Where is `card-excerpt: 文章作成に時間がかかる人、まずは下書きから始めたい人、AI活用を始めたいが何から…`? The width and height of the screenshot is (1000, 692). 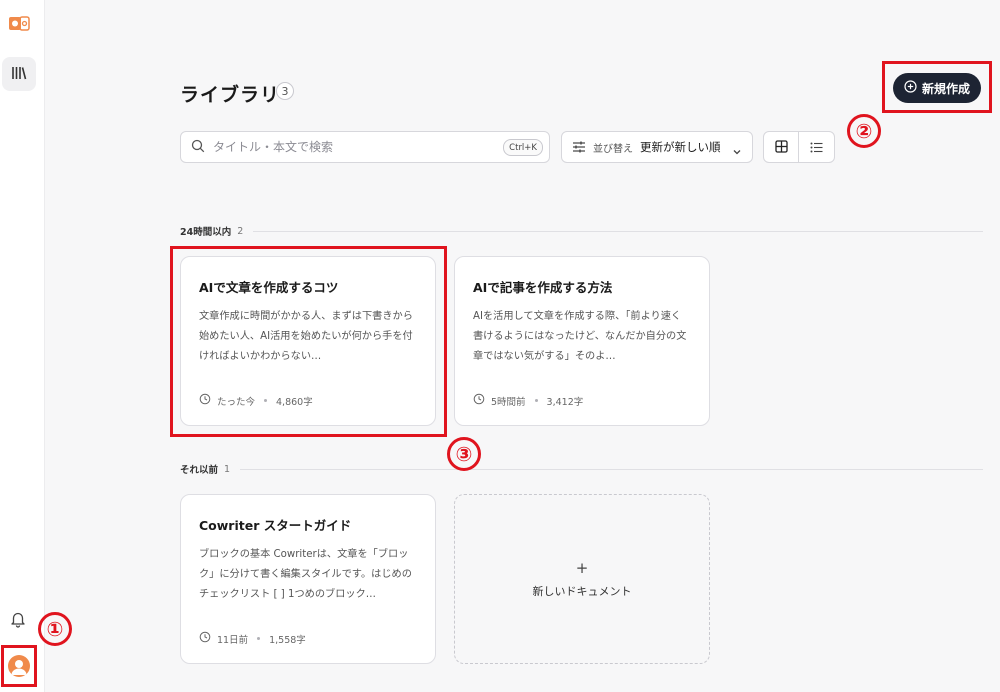 card-excerpt: 文章作成に時間がかかる人、まずは下書きから始めたい人、AI活用を始めたいが何から… is located at coordinates (306, 336).